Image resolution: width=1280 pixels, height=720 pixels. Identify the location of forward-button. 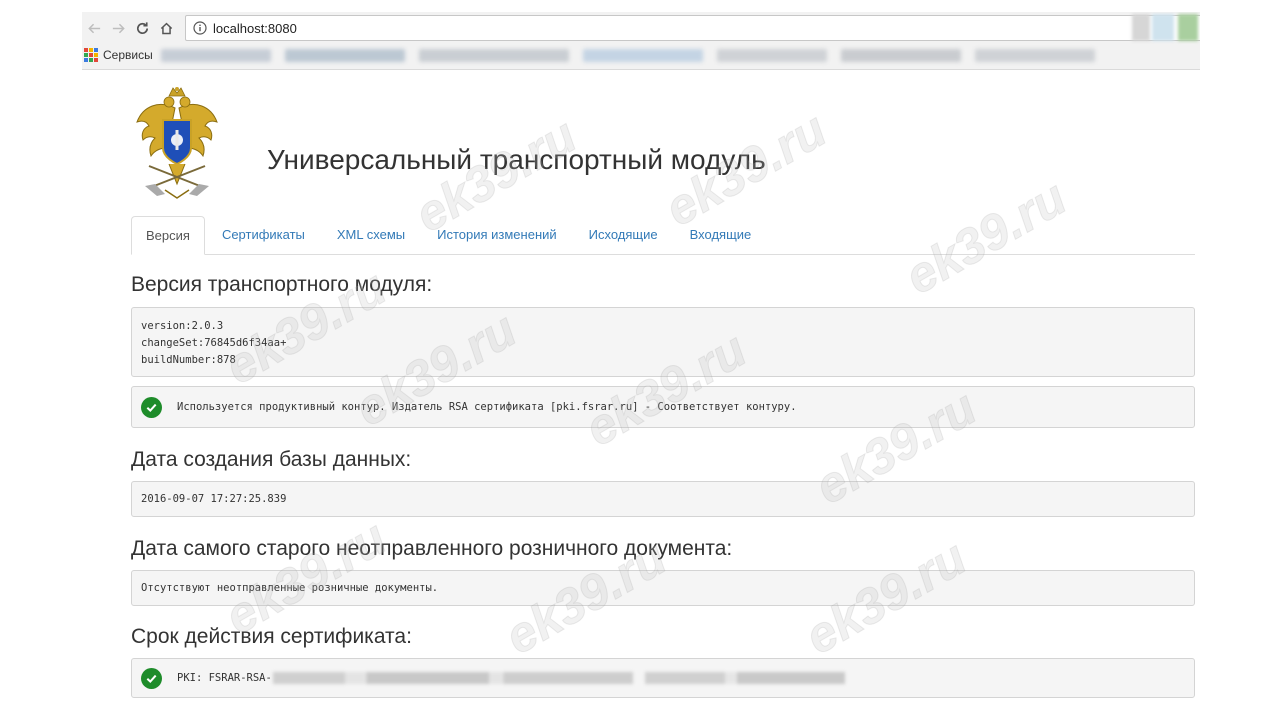
(118, 28).